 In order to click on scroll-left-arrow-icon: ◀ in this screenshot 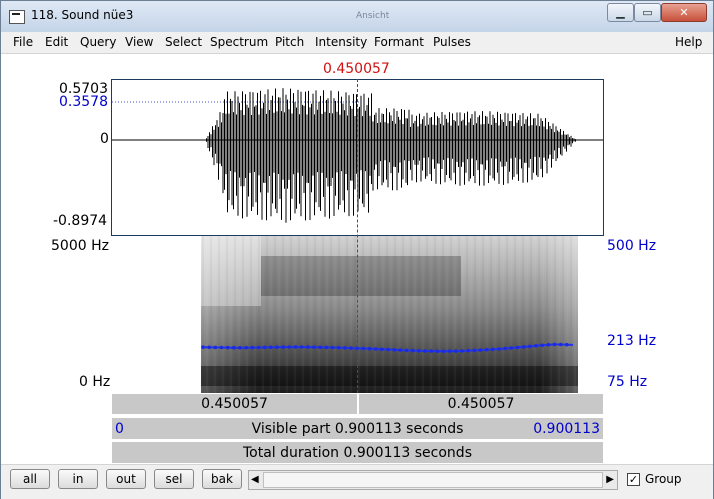, I will do `click(255, 479)`.